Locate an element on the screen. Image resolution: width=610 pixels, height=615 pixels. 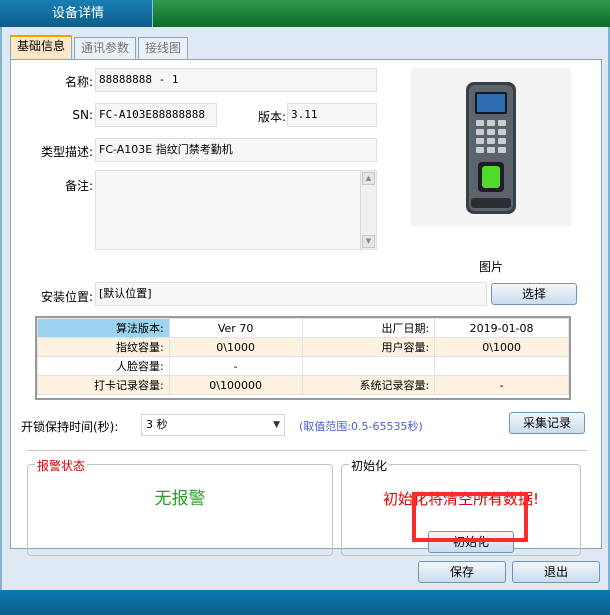
user-capacity-label: 用户容量: is located at coordinates (368, 347).